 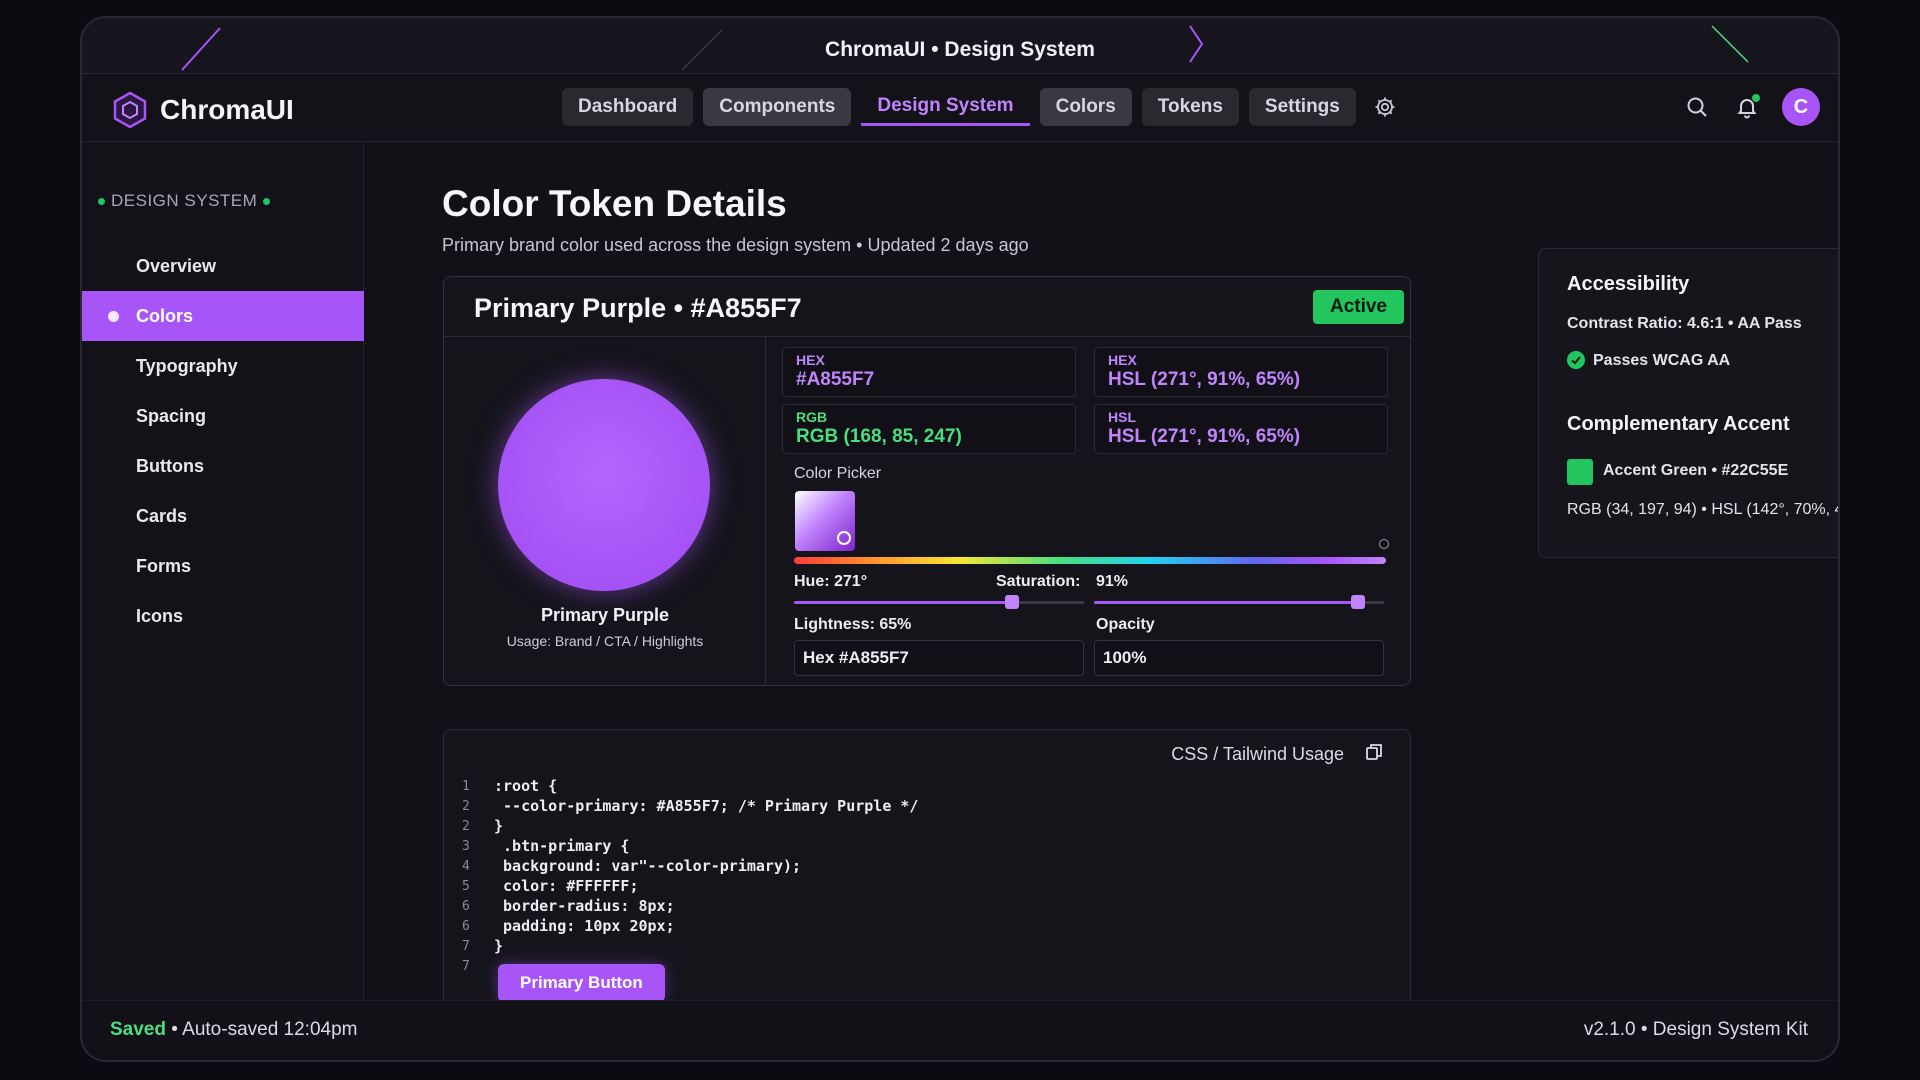 What do you see at coordinates (566, 886) in the screenshot?
I see `code-text: color: #FFFFFF;` at bounding box center [566, 886].